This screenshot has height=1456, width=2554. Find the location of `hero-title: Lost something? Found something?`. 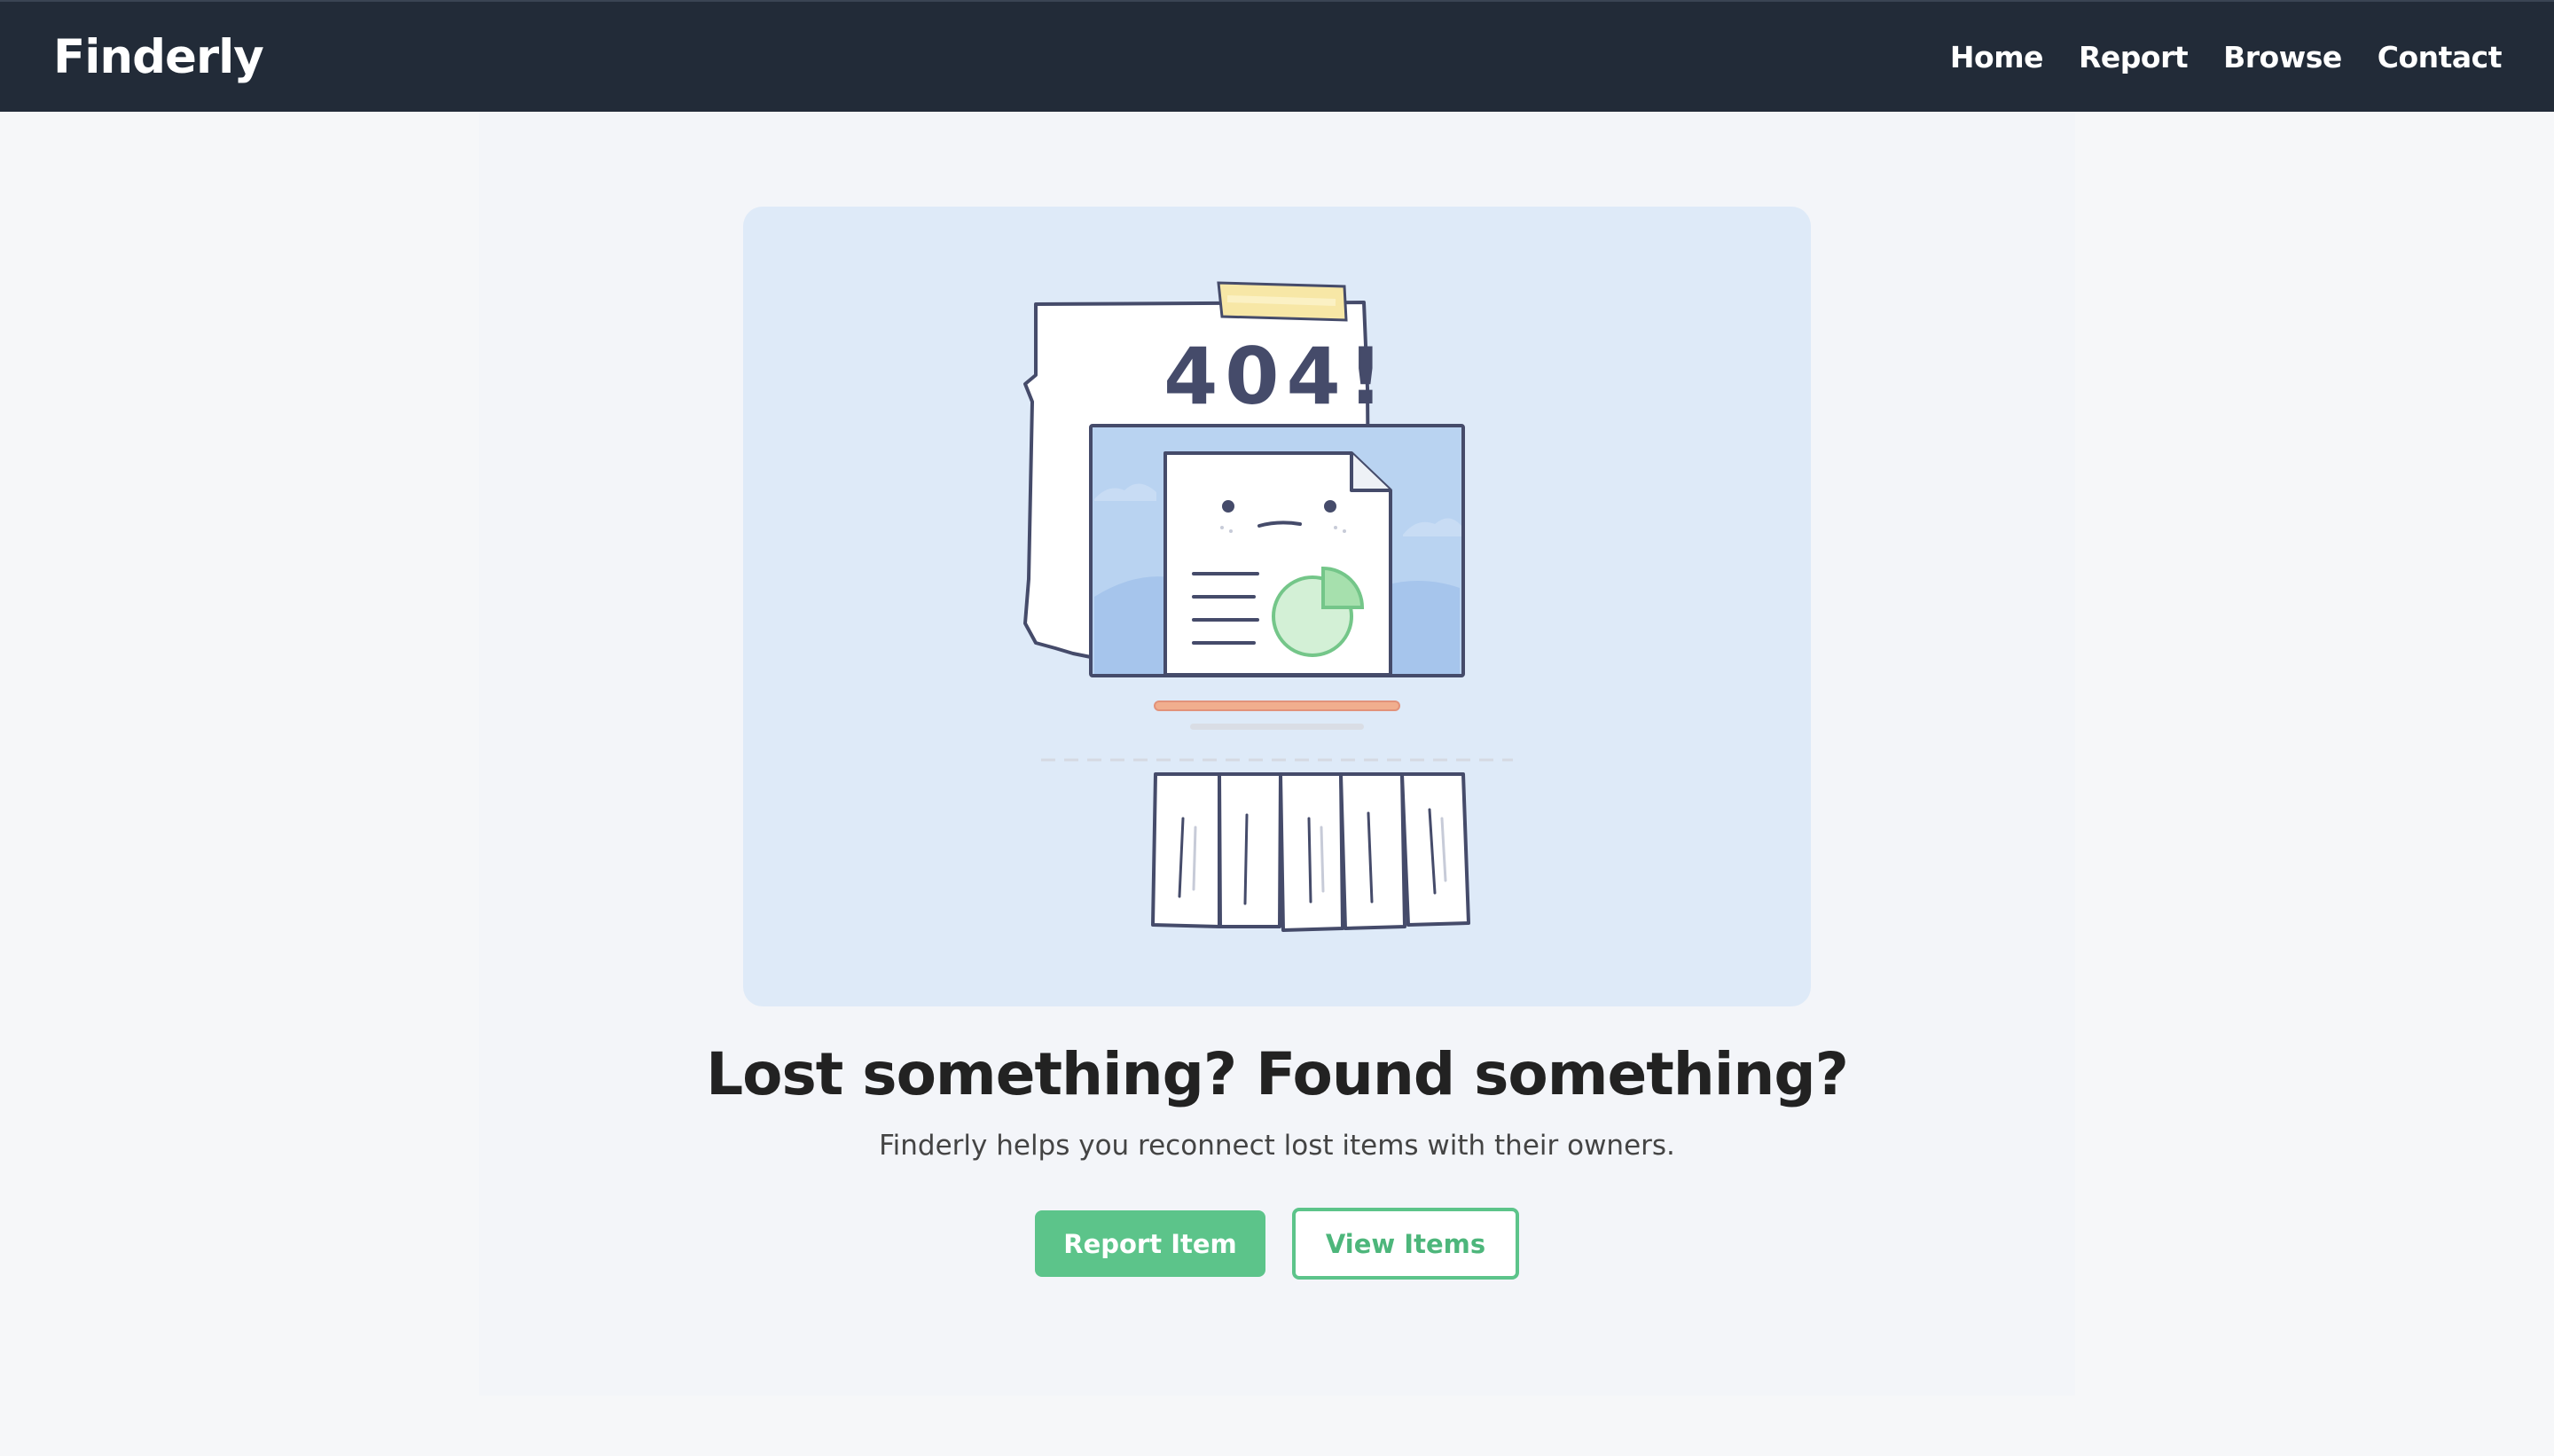

hero-title: Lost something? Found something? is located at coordinates (1277, 1074).